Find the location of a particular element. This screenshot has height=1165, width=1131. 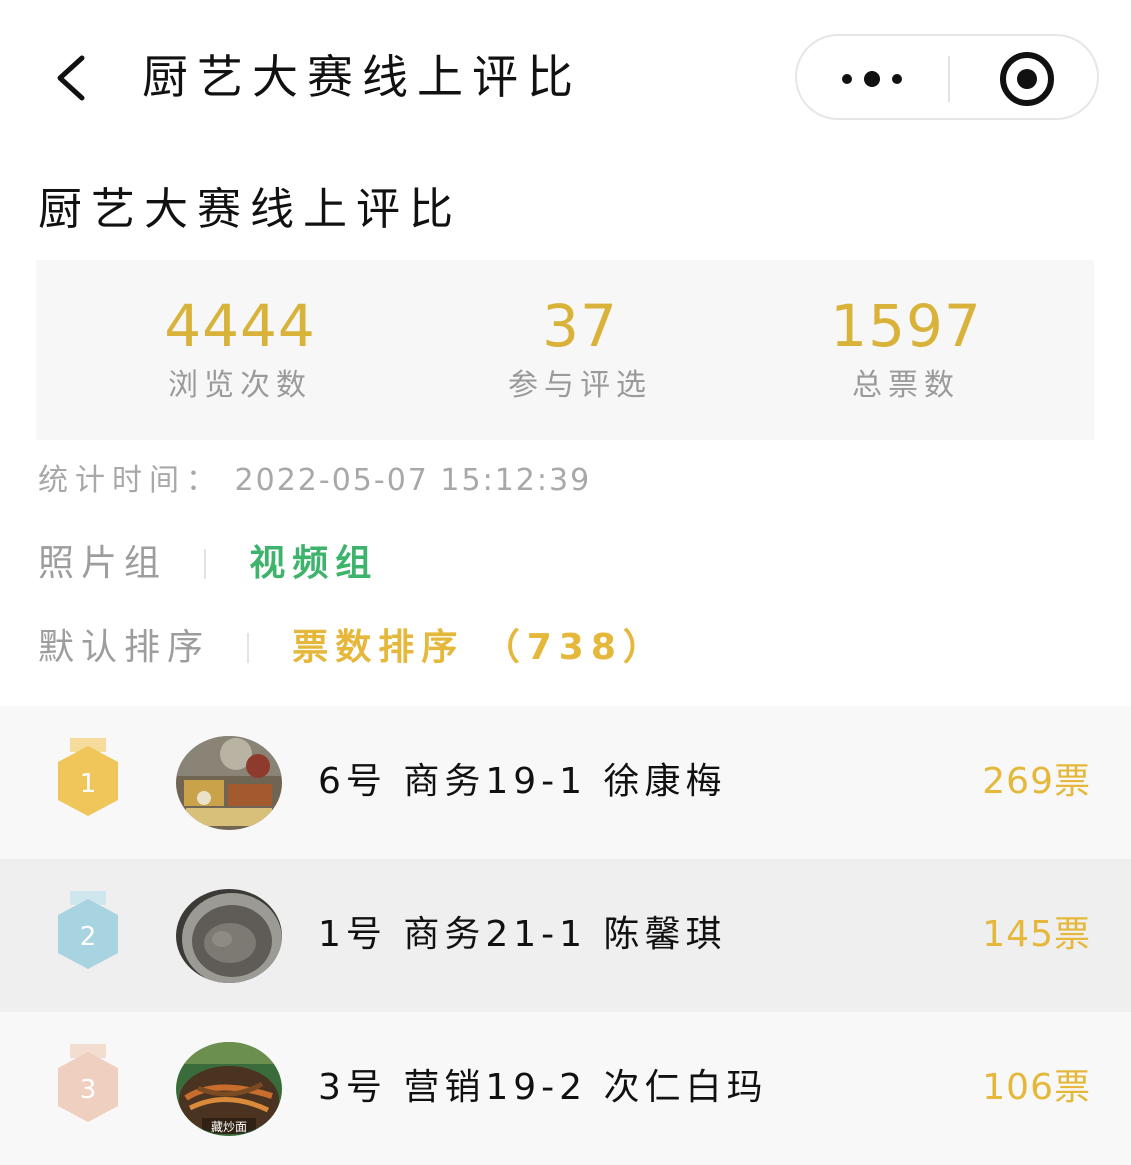

tab-vote-sort: 票数排序 （738） is located at coordinates (479, 648).